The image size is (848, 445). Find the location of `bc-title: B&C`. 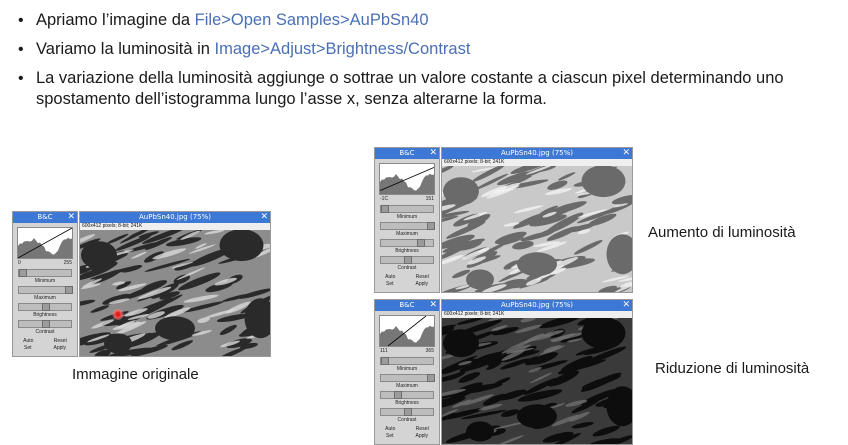

bc-title: B&C is located at coordinates (45, 217).